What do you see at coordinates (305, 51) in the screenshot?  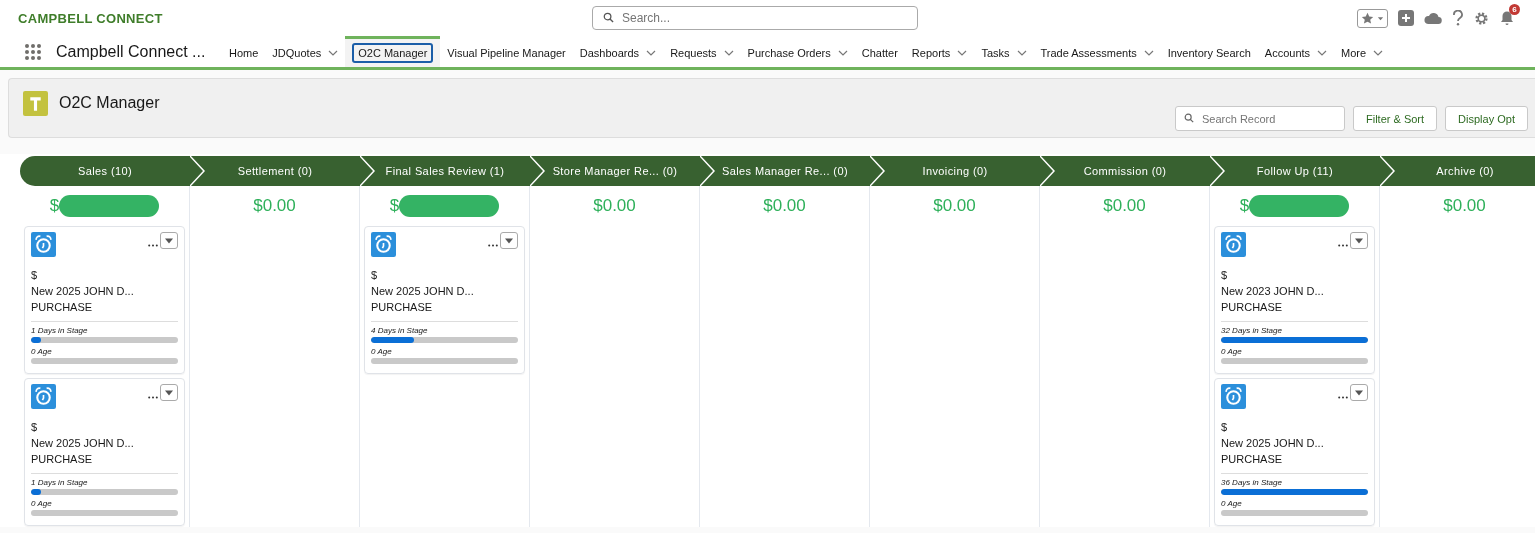 I see `nav-tab: JDQuotes` at bounding box center [305, 51].